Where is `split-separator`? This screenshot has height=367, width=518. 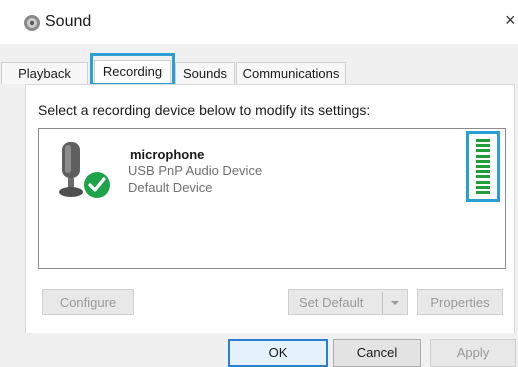
split-separator is located at coordinates (382, 303).